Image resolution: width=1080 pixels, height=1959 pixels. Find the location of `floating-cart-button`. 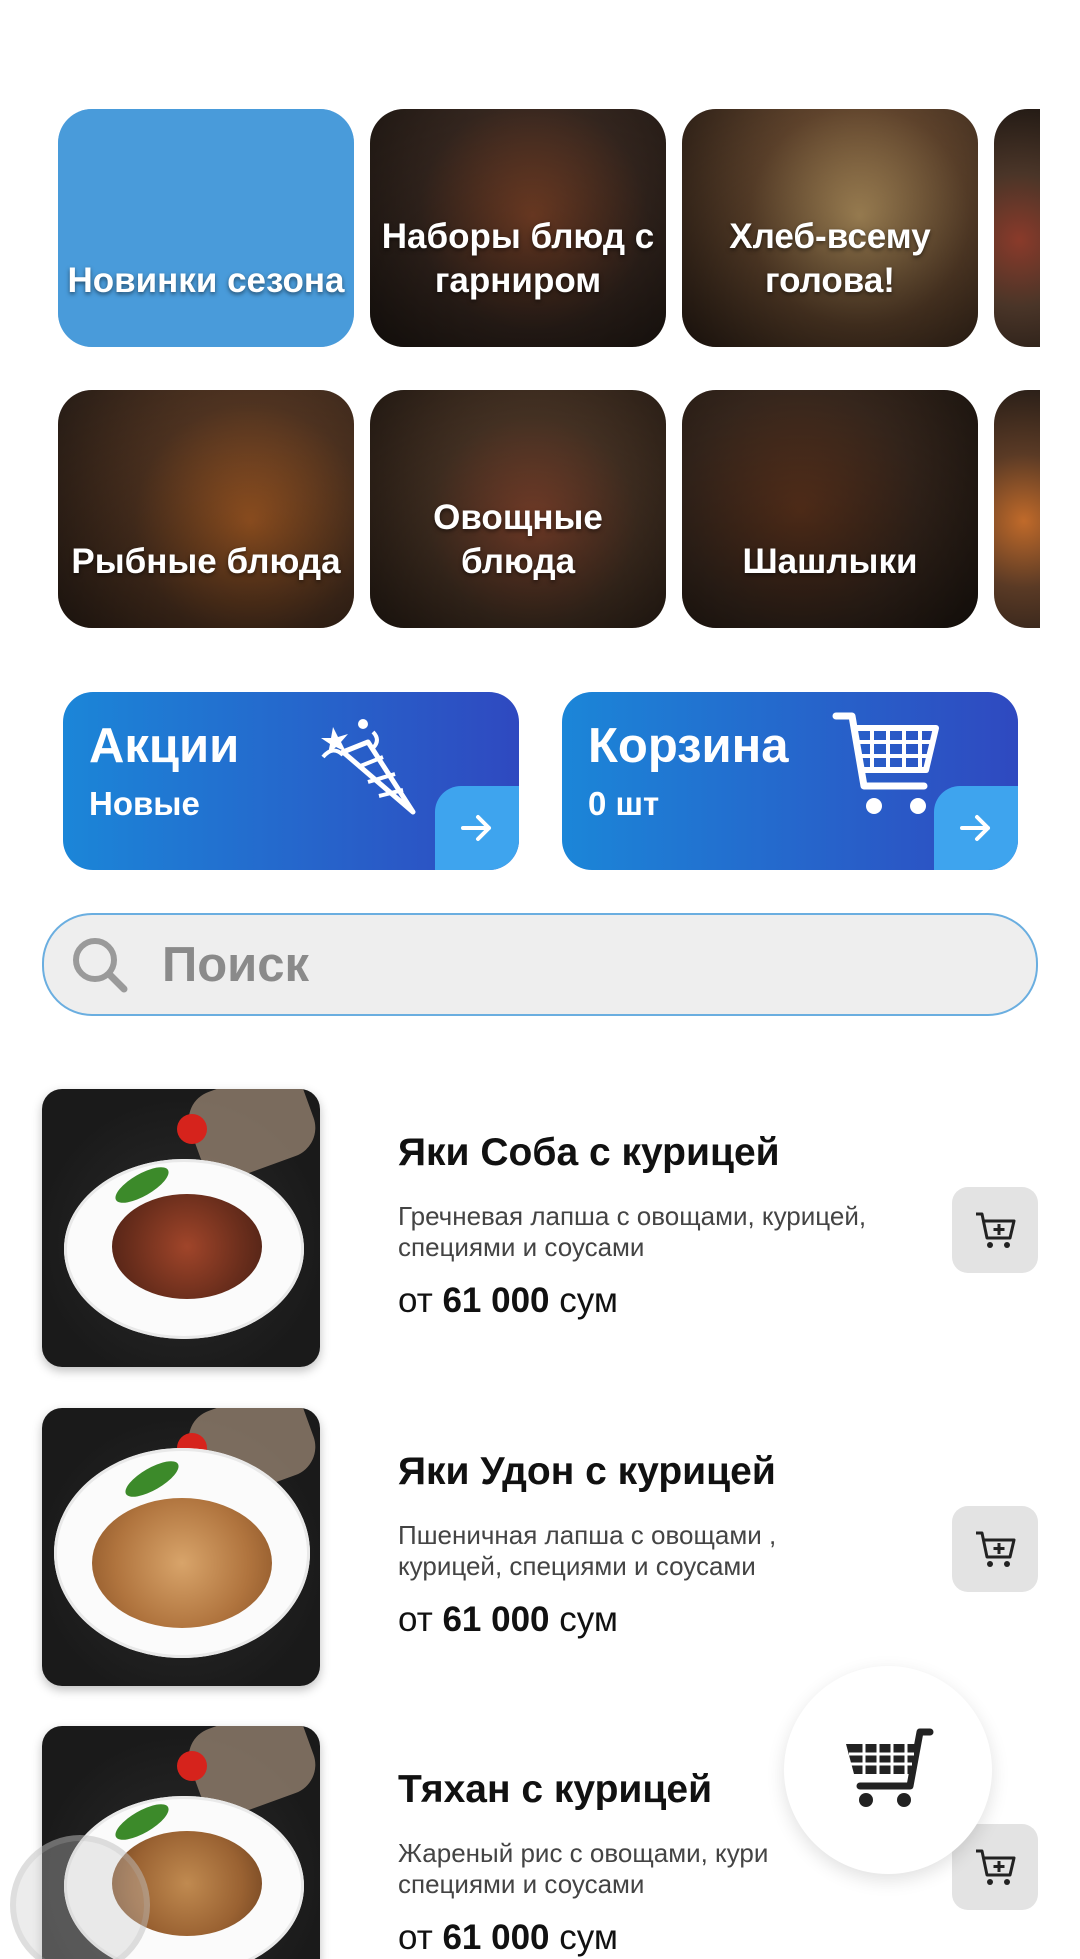

floating-cart-button is located at coordinates (888, 1770).